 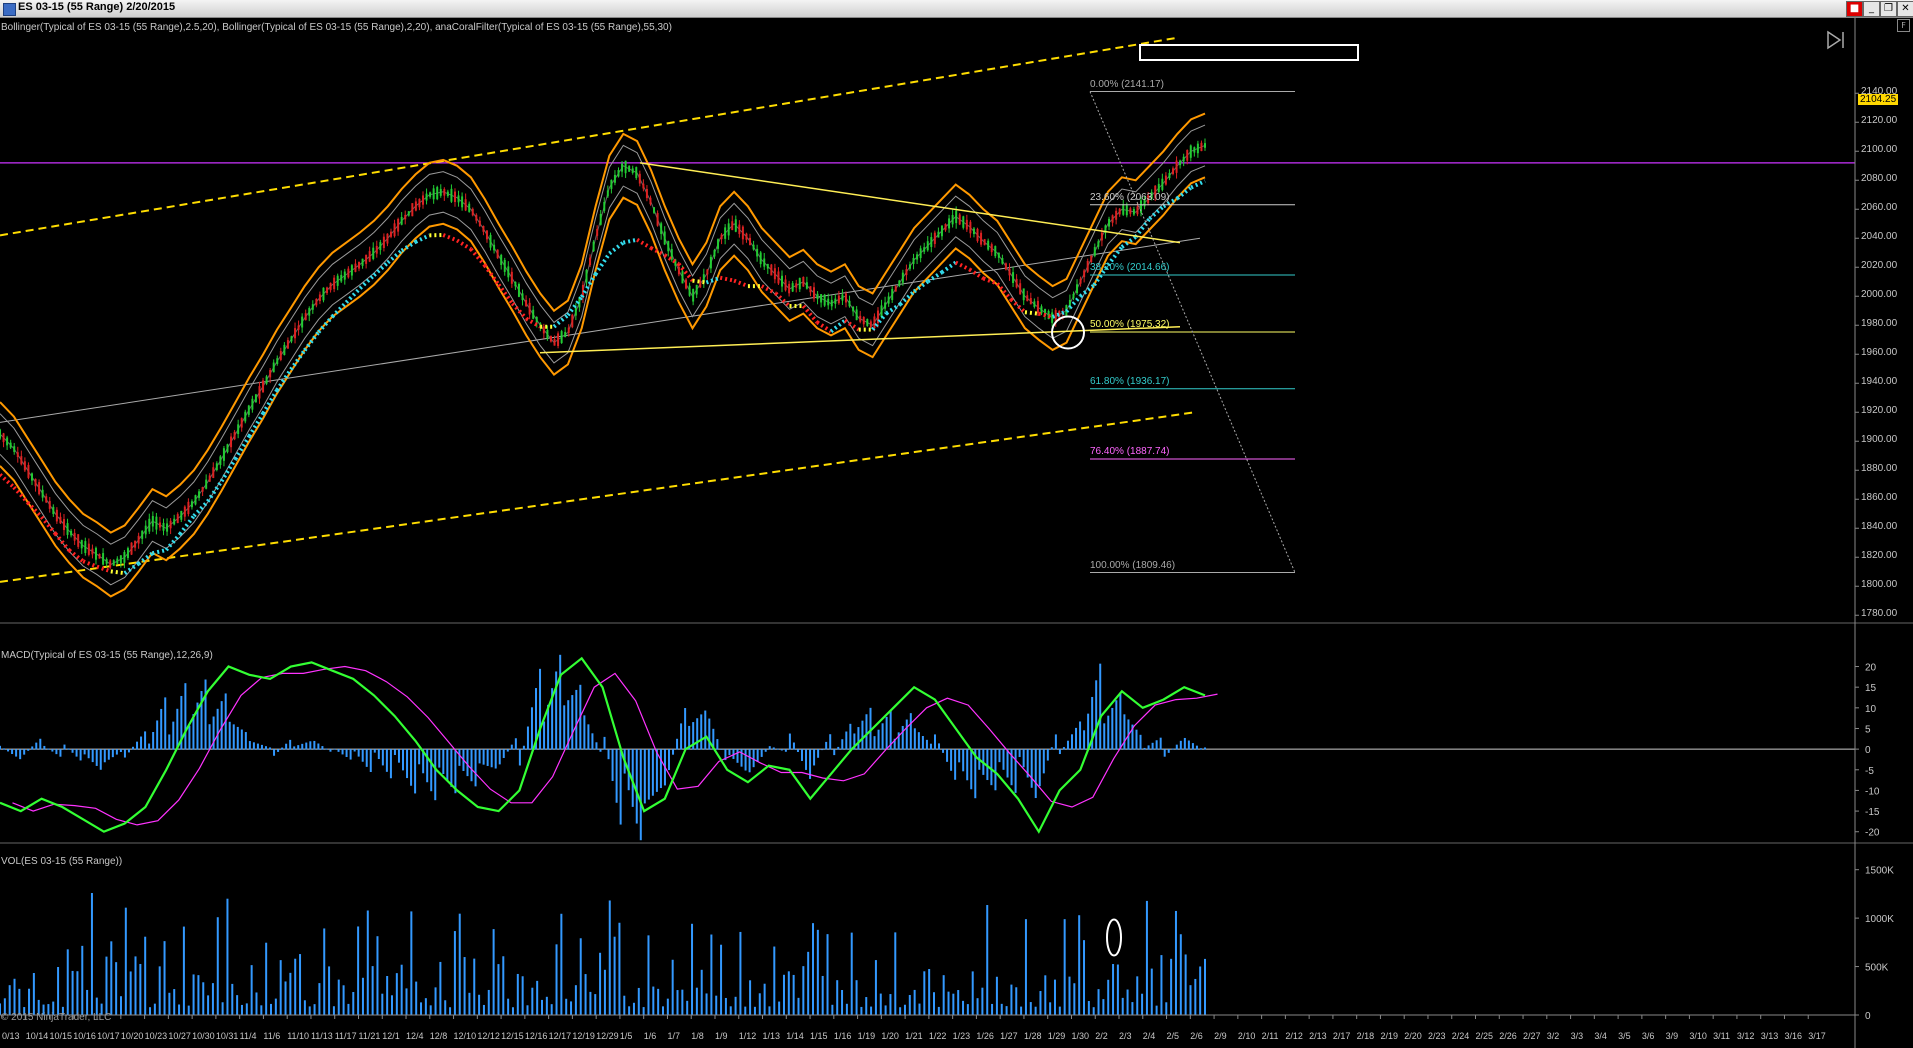 I want to click on time-axis-label: 10/17, so click(x=108, y=1036).